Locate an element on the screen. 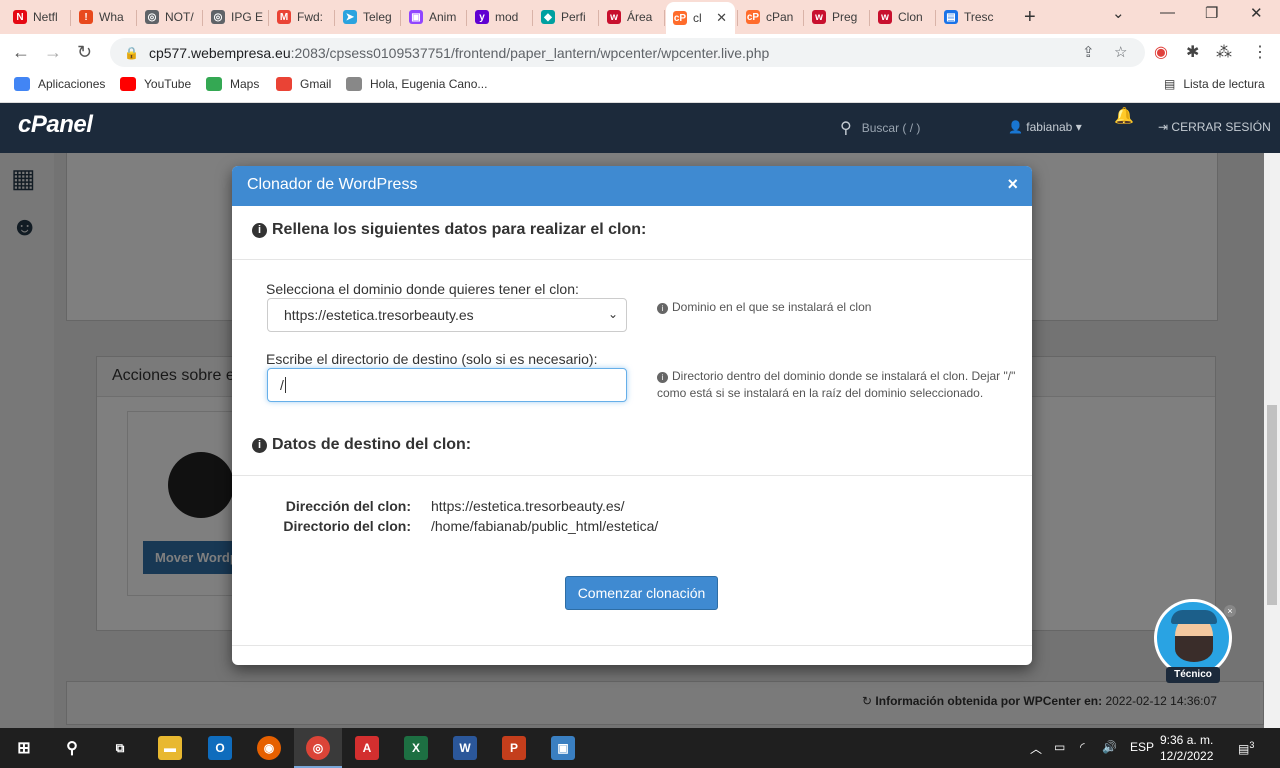  wifi-icon: ◜ is located at coordinates (1082, 747).